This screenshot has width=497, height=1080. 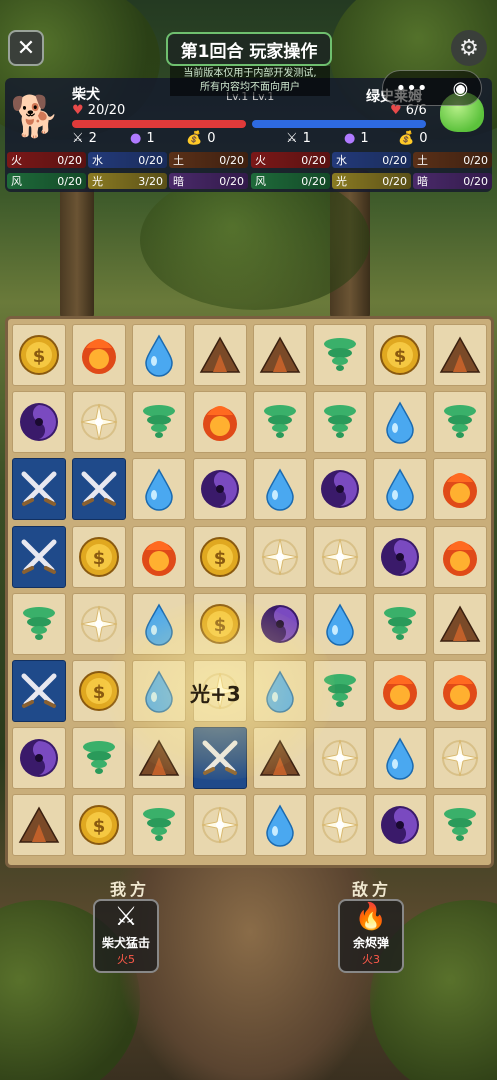 I want to click on settings-button: ⚙, so click(x=469, y=48).